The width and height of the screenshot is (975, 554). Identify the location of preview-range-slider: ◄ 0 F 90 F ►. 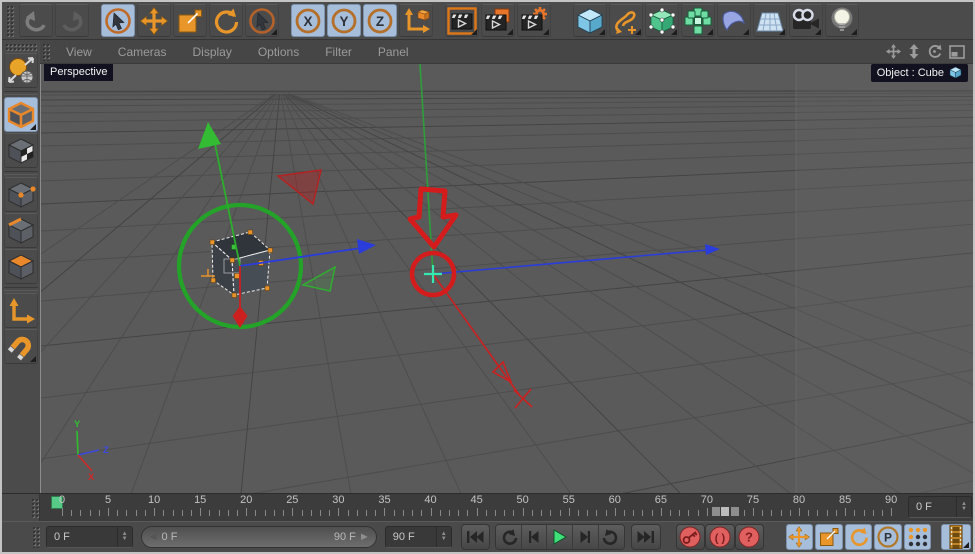
(258, 537).